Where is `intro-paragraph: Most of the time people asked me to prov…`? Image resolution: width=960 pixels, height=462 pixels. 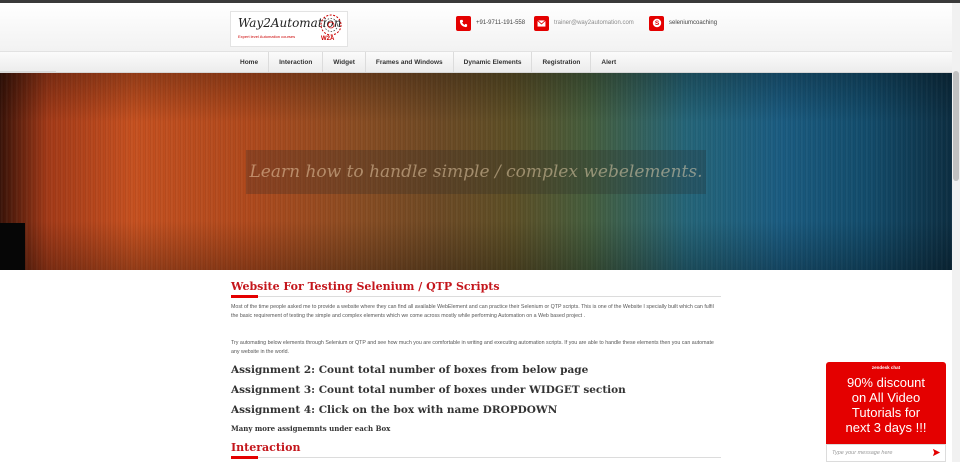 intro-paragraph: Most of the time people asked me to prov… is located at coordinates (472, 311).